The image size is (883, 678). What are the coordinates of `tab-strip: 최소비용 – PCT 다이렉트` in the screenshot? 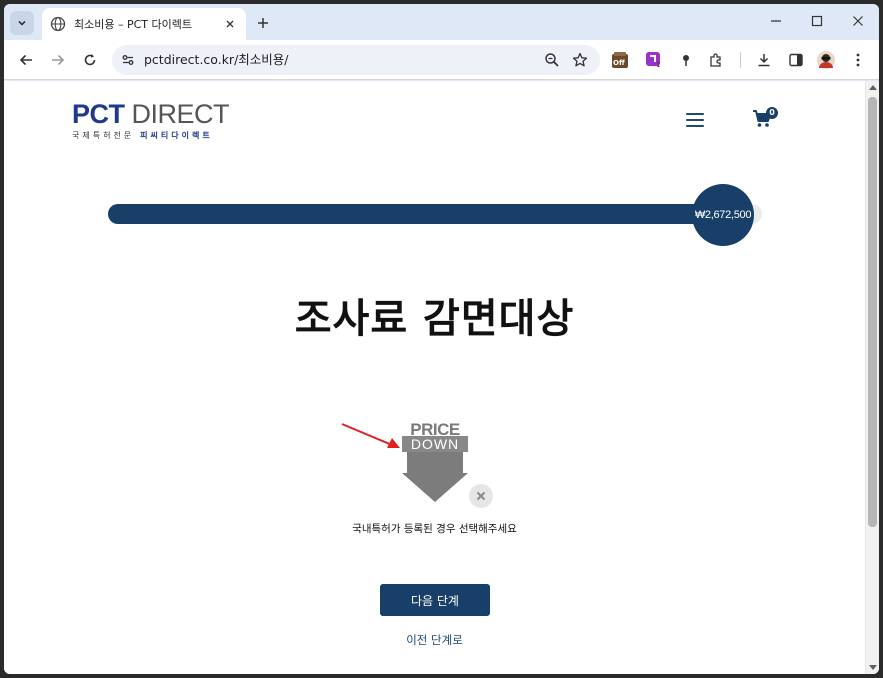 It's located at (441, 22).